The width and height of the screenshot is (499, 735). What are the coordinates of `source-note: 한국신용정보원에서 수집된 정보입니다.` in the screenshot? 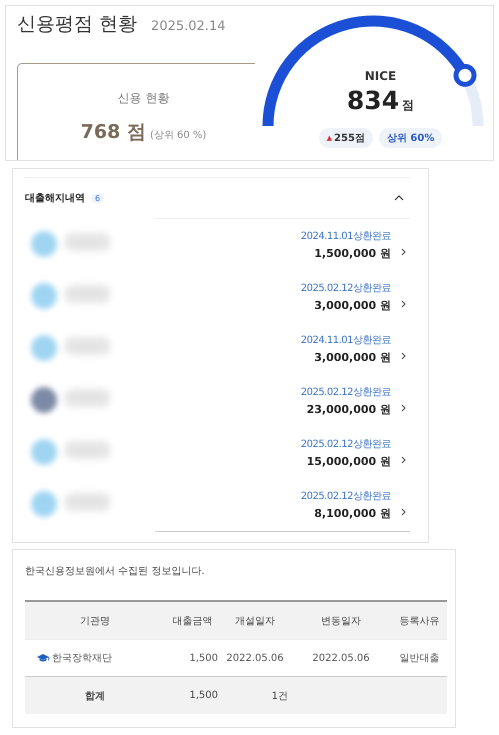 It's located at (115, 571).